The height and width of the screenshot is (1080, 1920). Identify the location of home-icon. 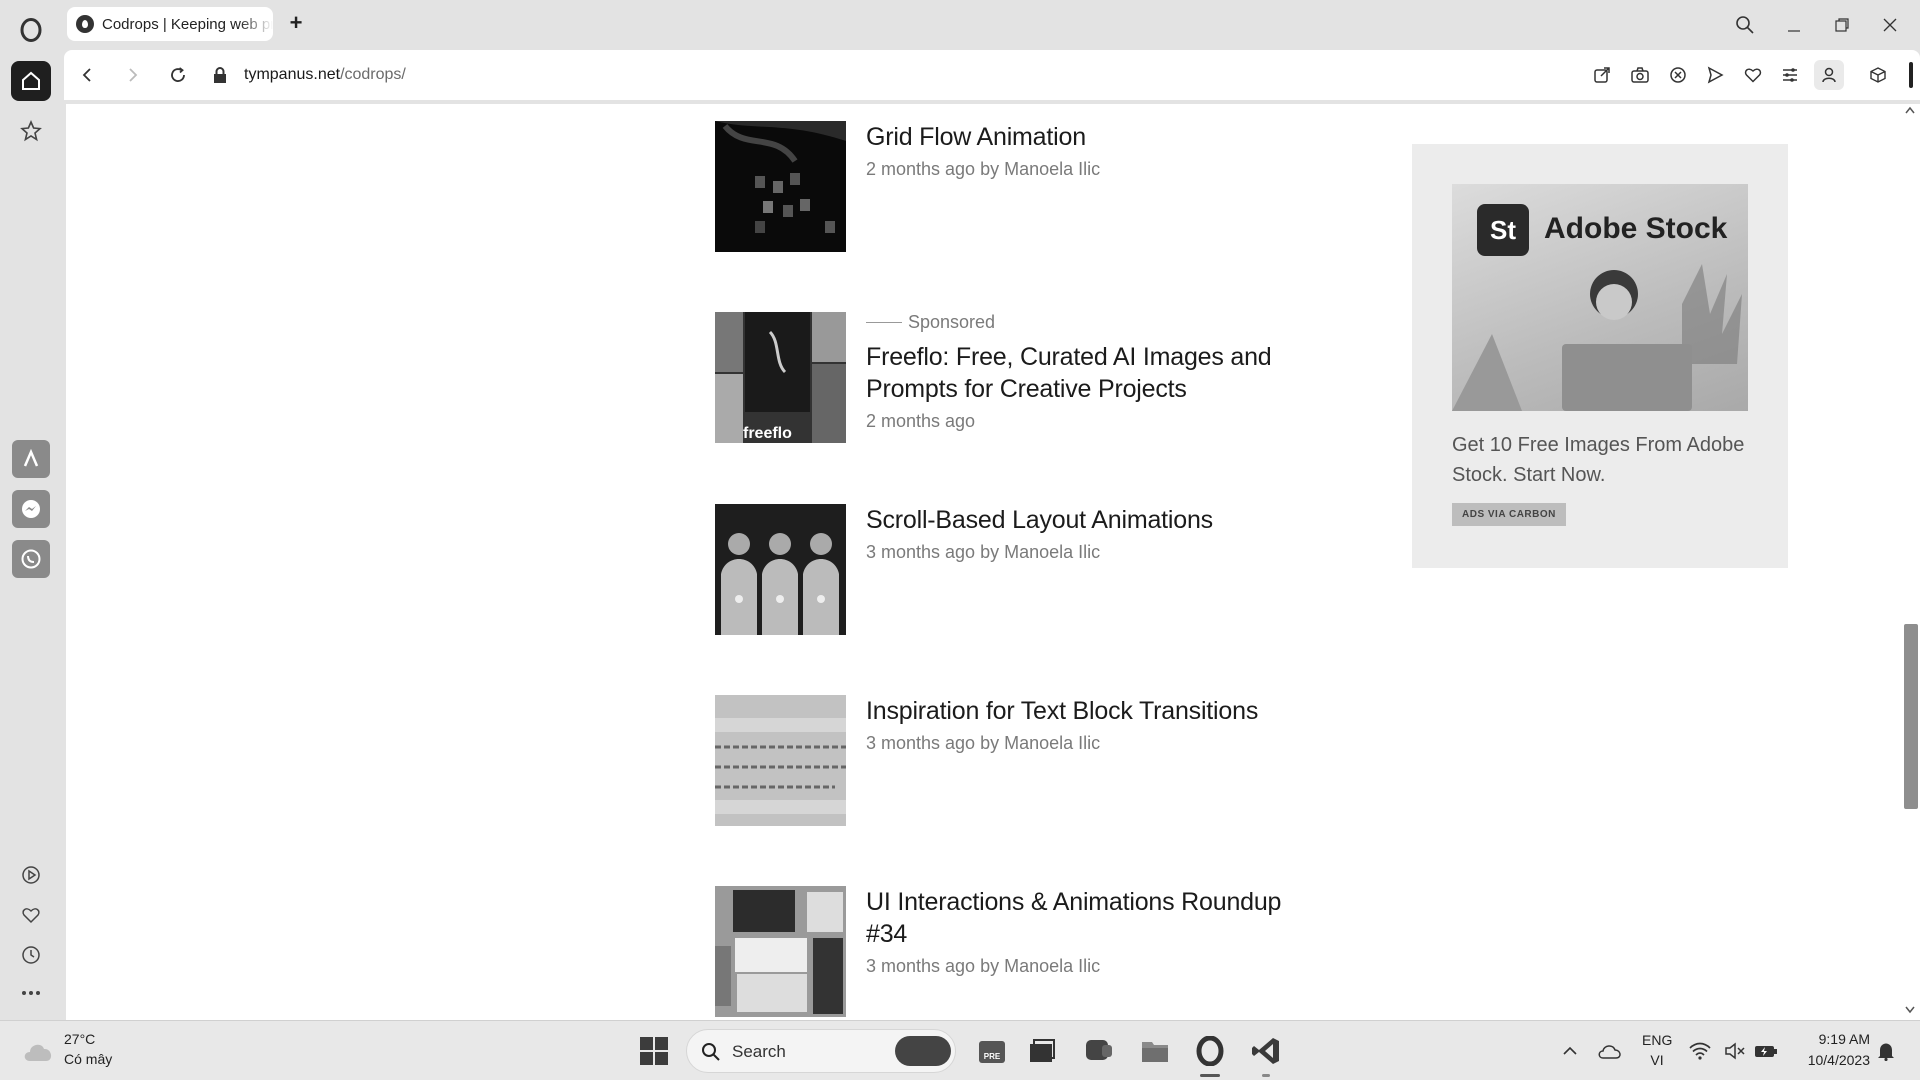
(31, 81).